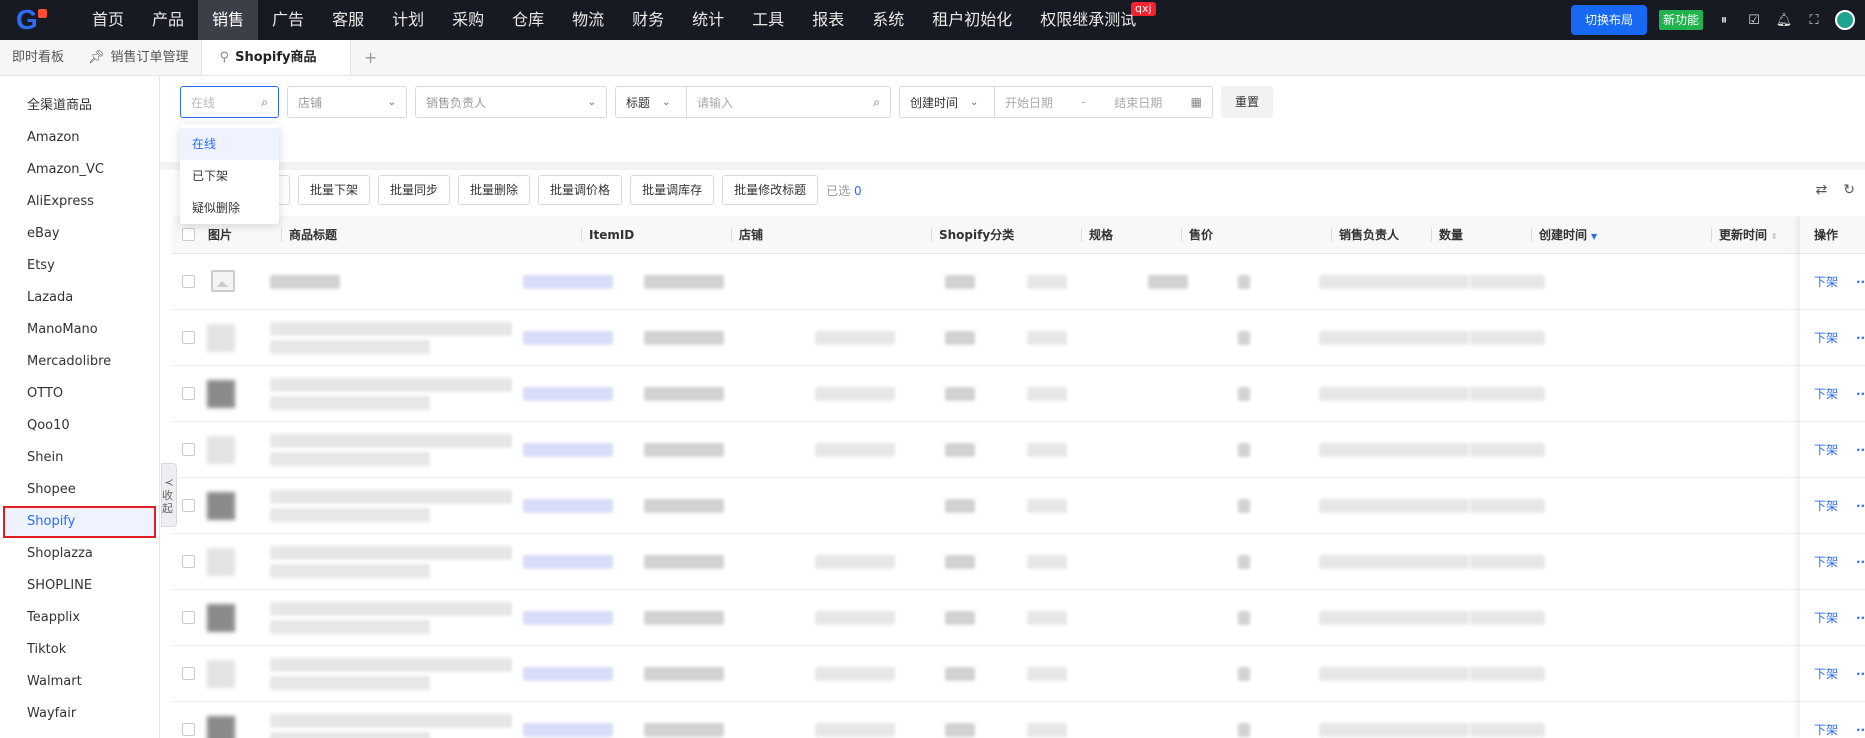  Describe the element at coordinates (79, 714) in the screenshot. I see `sidebar-item-wayfair: Wayfair` at that location.